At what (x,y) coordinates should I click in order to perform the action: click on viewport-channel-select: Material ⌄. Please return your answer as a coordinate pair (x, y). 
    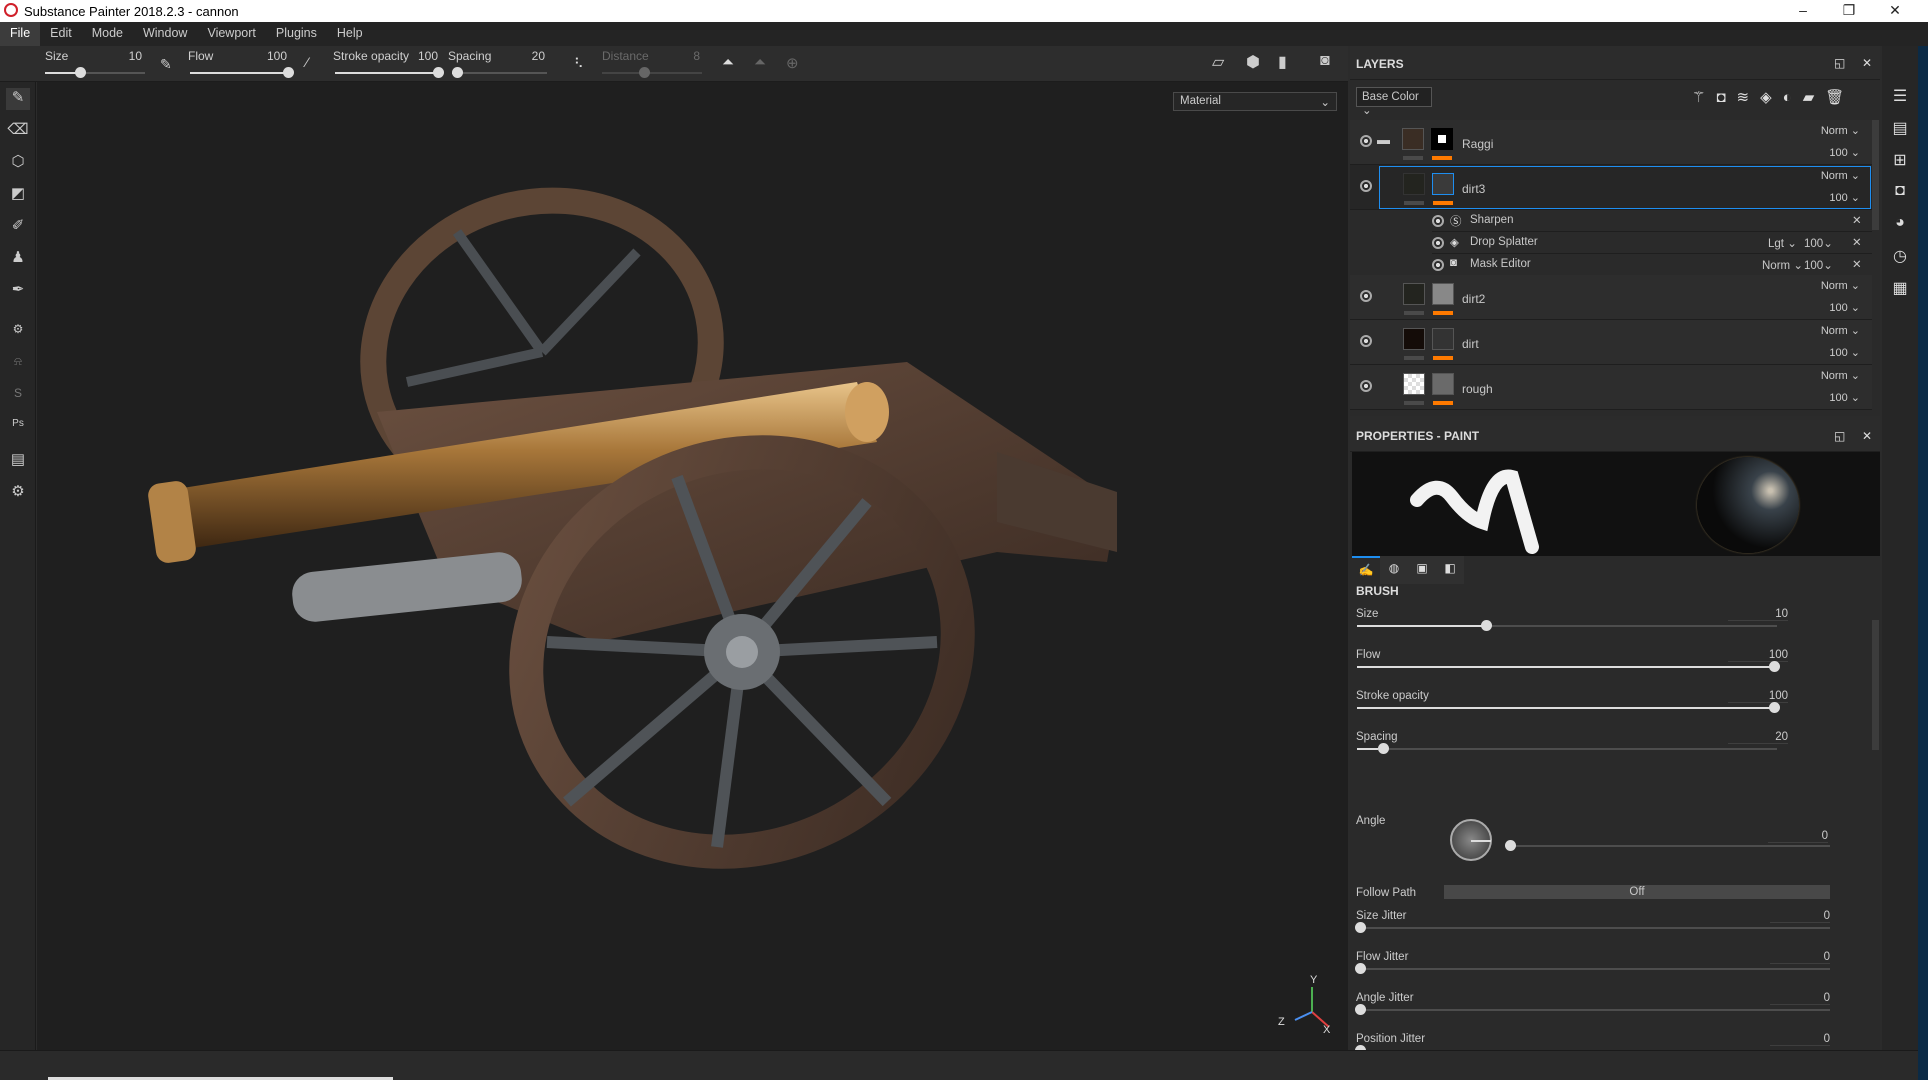
    Looking at the image, I should click on (1255, 101).